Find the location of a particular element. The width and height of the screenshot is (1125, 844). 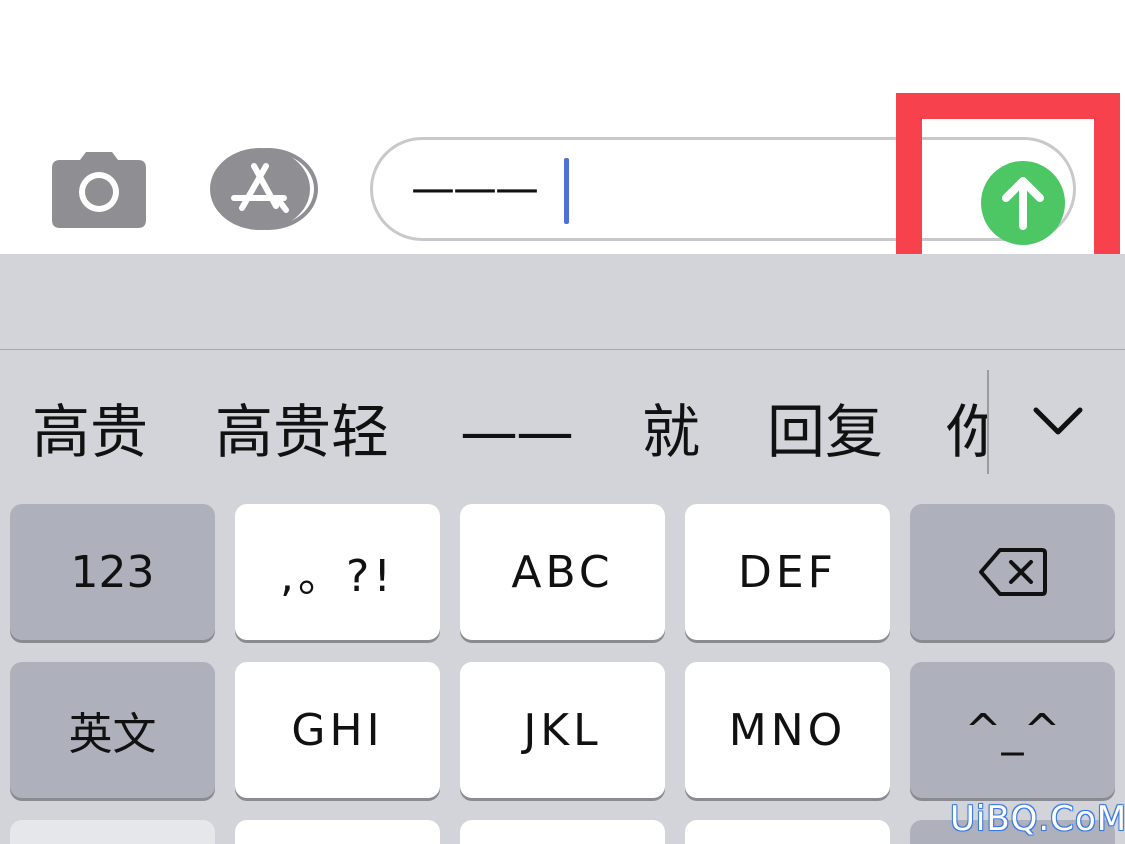

app-store-button is located at coordinates (265, 189).